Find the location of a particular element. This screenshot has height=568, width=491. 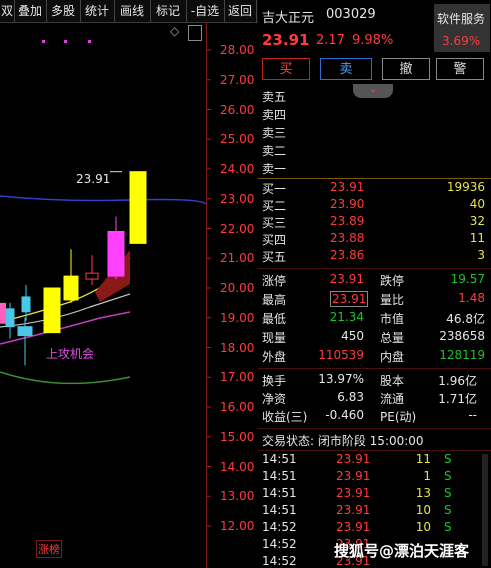

y-tick-label: 24.00 is located at coordinates (237, 169).